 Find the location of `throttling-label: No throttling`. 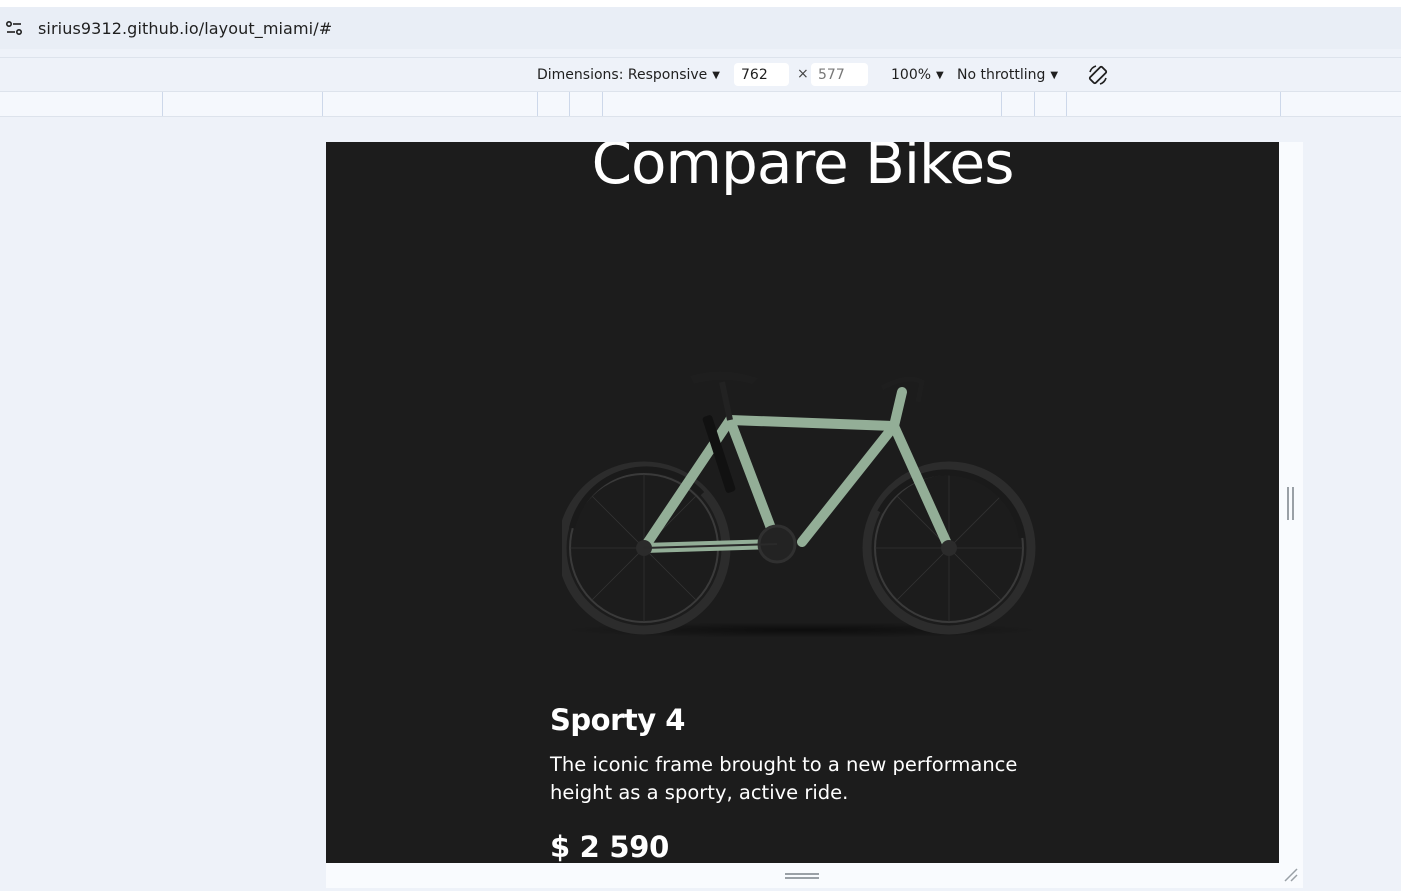

throttling-label: No throttling is located at coordinates (1001, 75).